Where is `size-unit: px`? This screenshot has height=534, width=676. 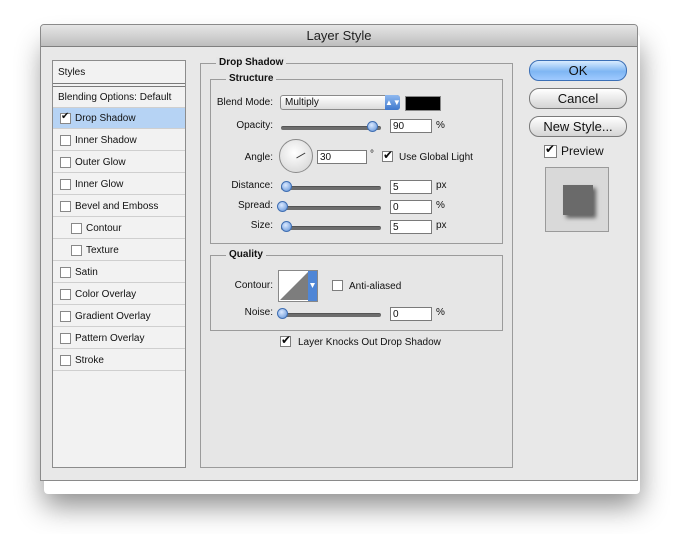
size-unit: px is located at coordinates (441, 225).